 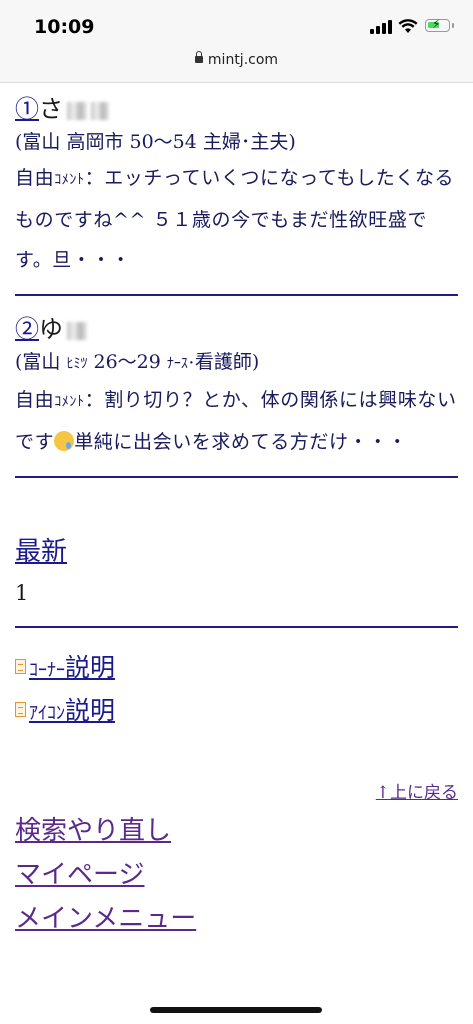 I want to click on entry-meta: (富山 高岡市 50〜54 主婦･主夫), so click(x=155, y=142).